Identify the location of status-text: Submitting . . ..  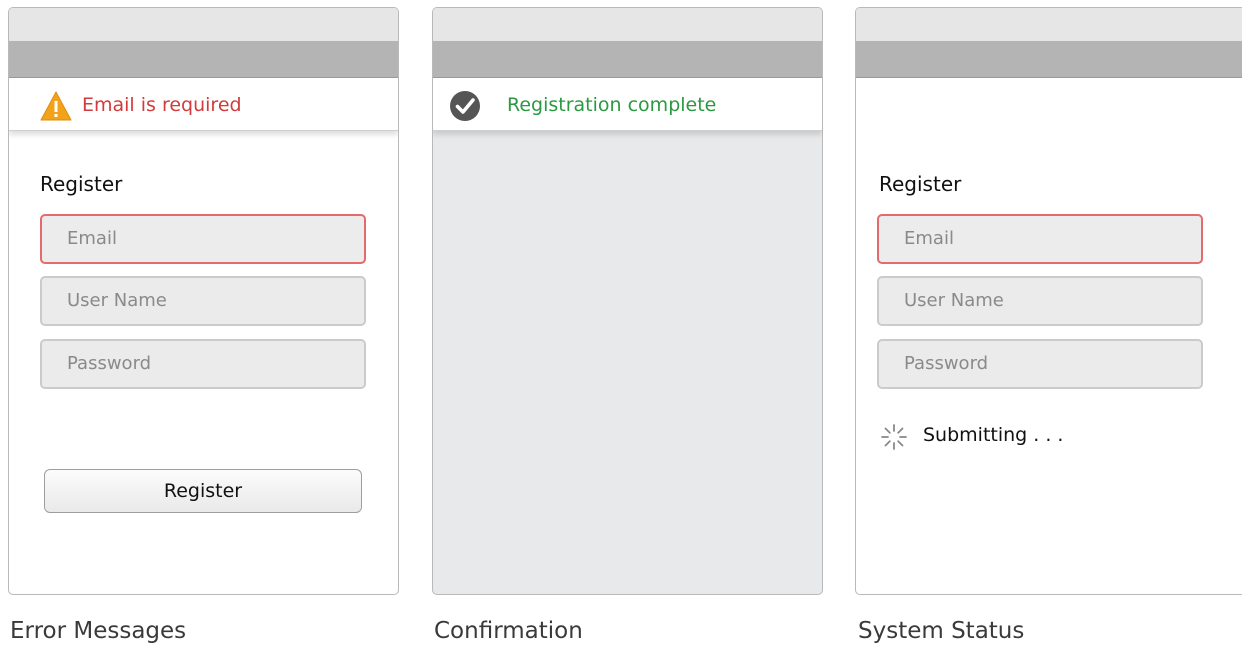
(993, 435).